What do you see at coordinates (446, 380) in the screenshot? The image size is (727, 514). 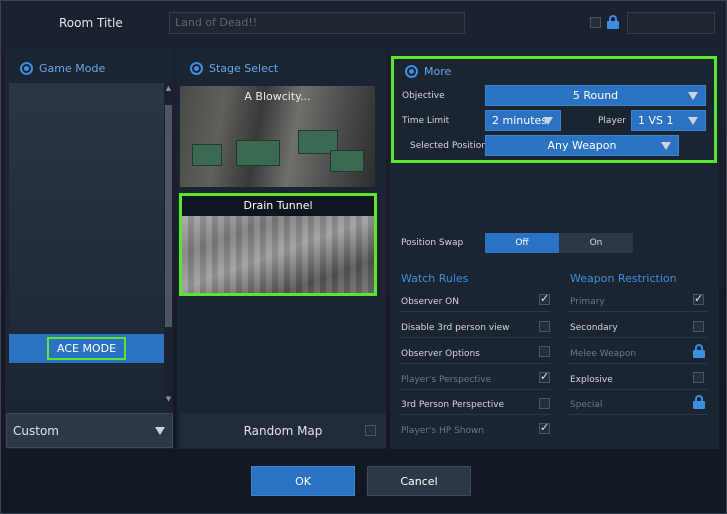 I see `watch-rule-players-perspective: Player's Perspective` at bounding box center [446, 380].